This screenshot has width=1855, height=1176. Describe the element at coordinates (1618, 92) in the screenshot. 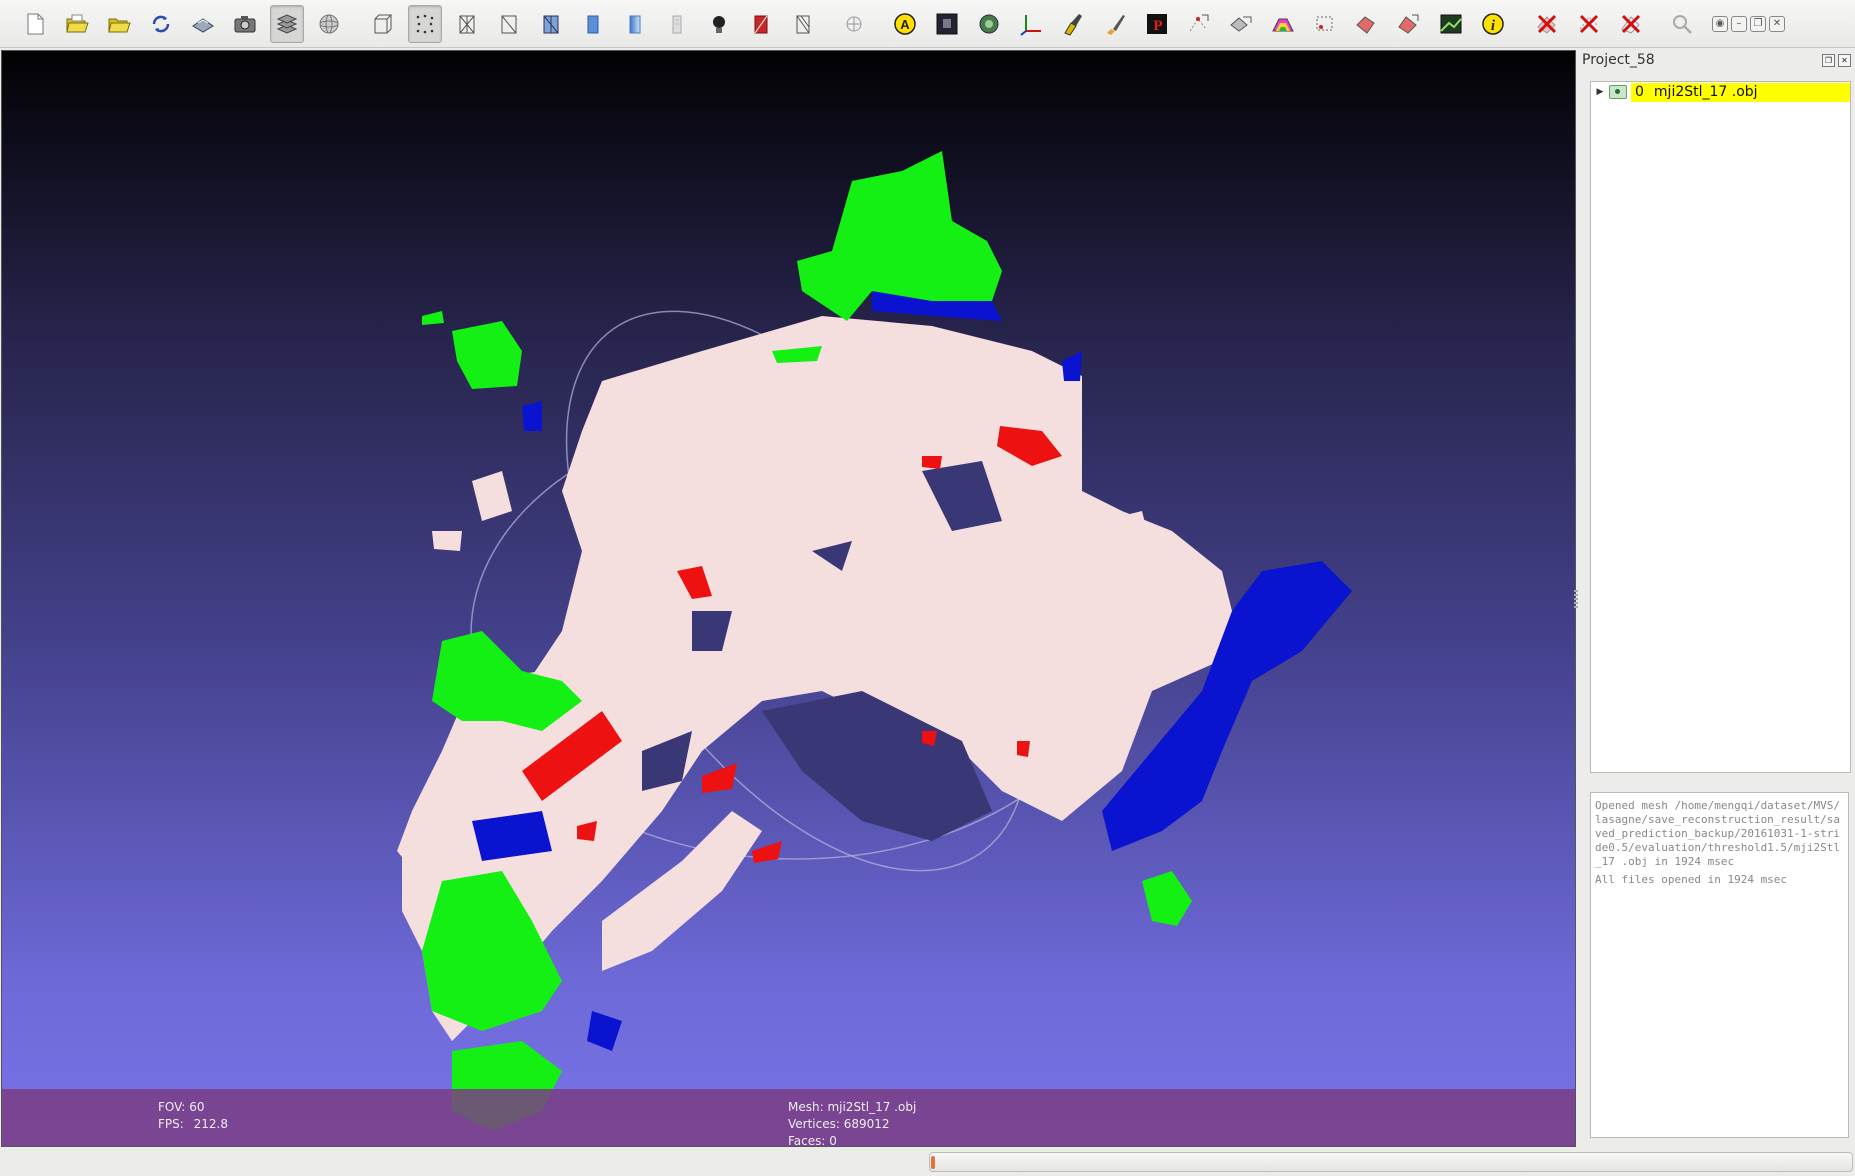

I see `visibility-eye-icon` at that location.